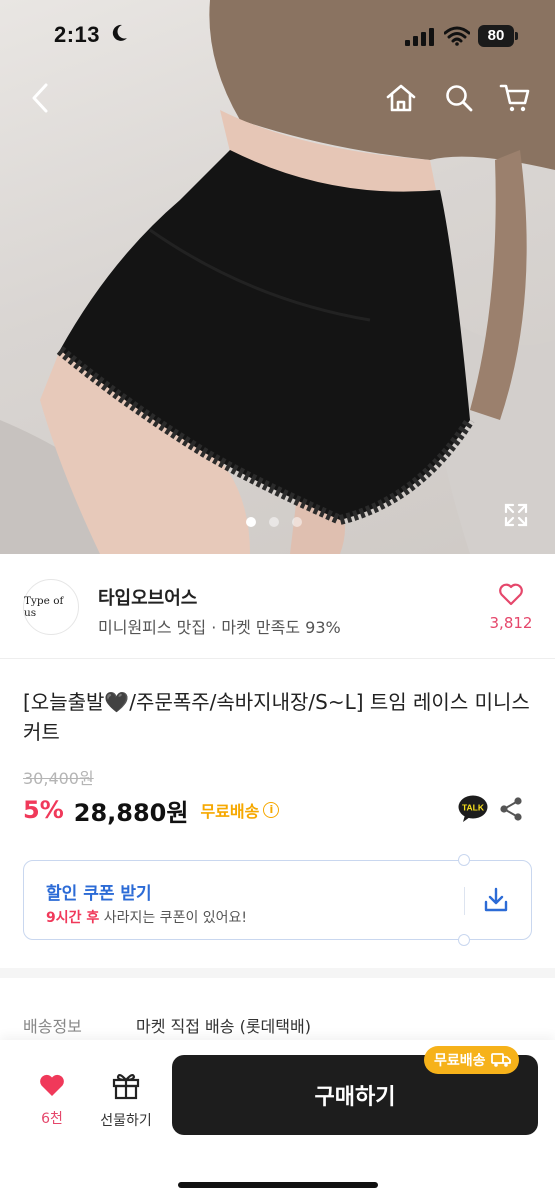 Image resolution: width=555 pixels, height=1200 pixels. I want to click on price-row: 5% 28,880원 무료배송 i, so click(151, 810).